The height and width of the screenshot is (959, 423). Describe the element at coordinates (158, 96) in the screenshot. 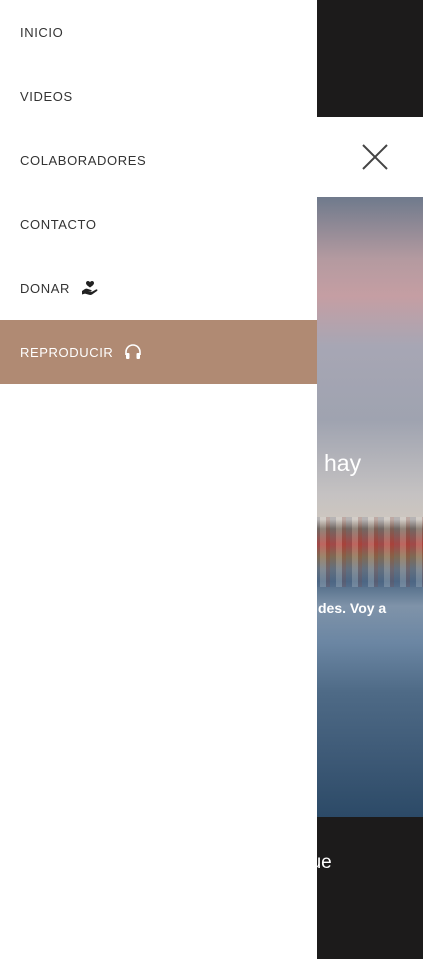

I see `menu-item-videos: VIDEOS` at that location.